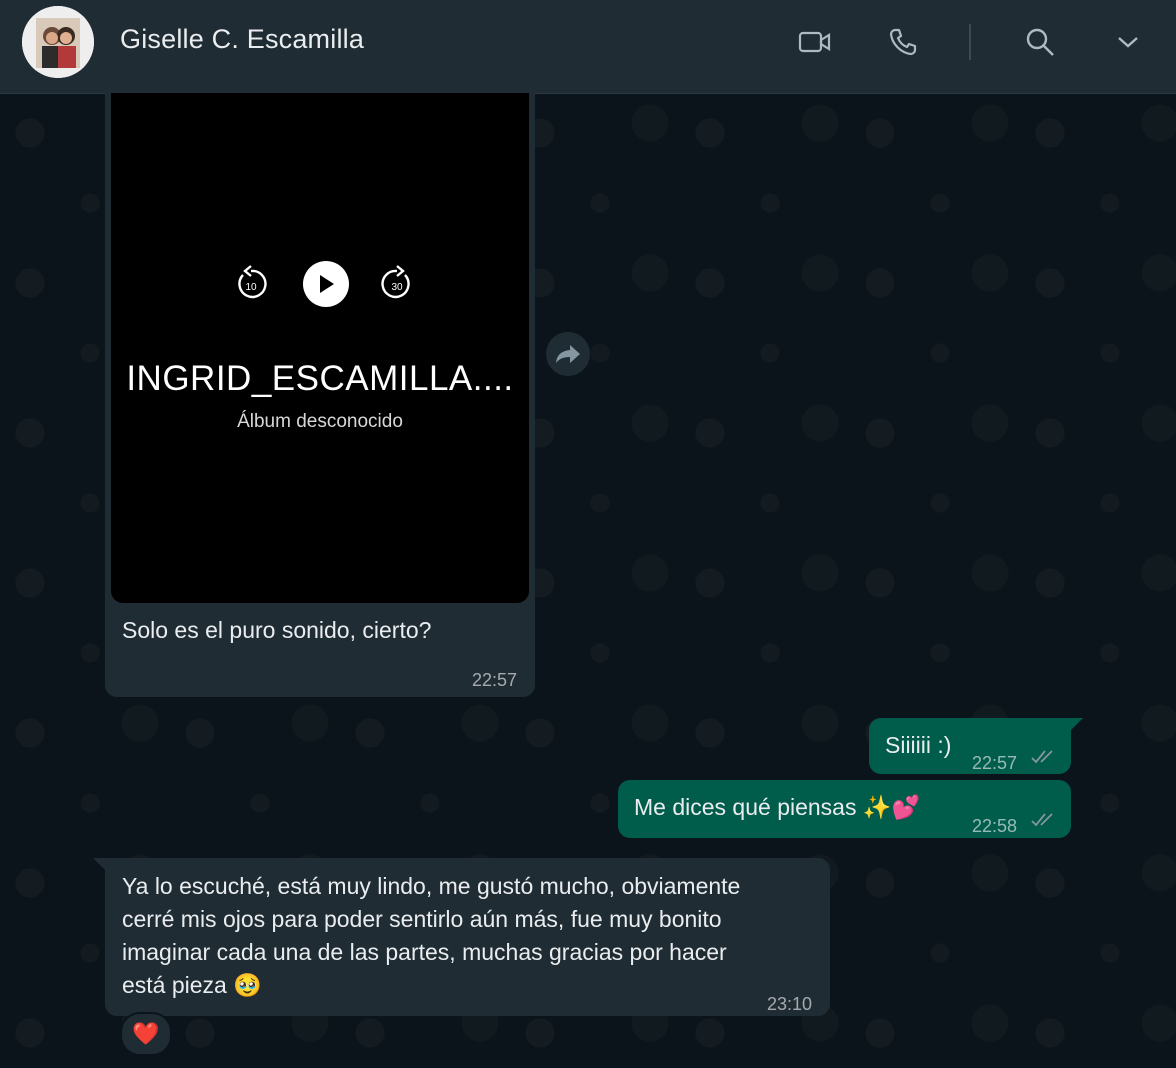 Image resolution: width=1176 pixels, height=1068 pixels. What do you see at coordinates (815, 42) in the screenshot?
I see `video-call-icon` at bounding box center [815, 42].